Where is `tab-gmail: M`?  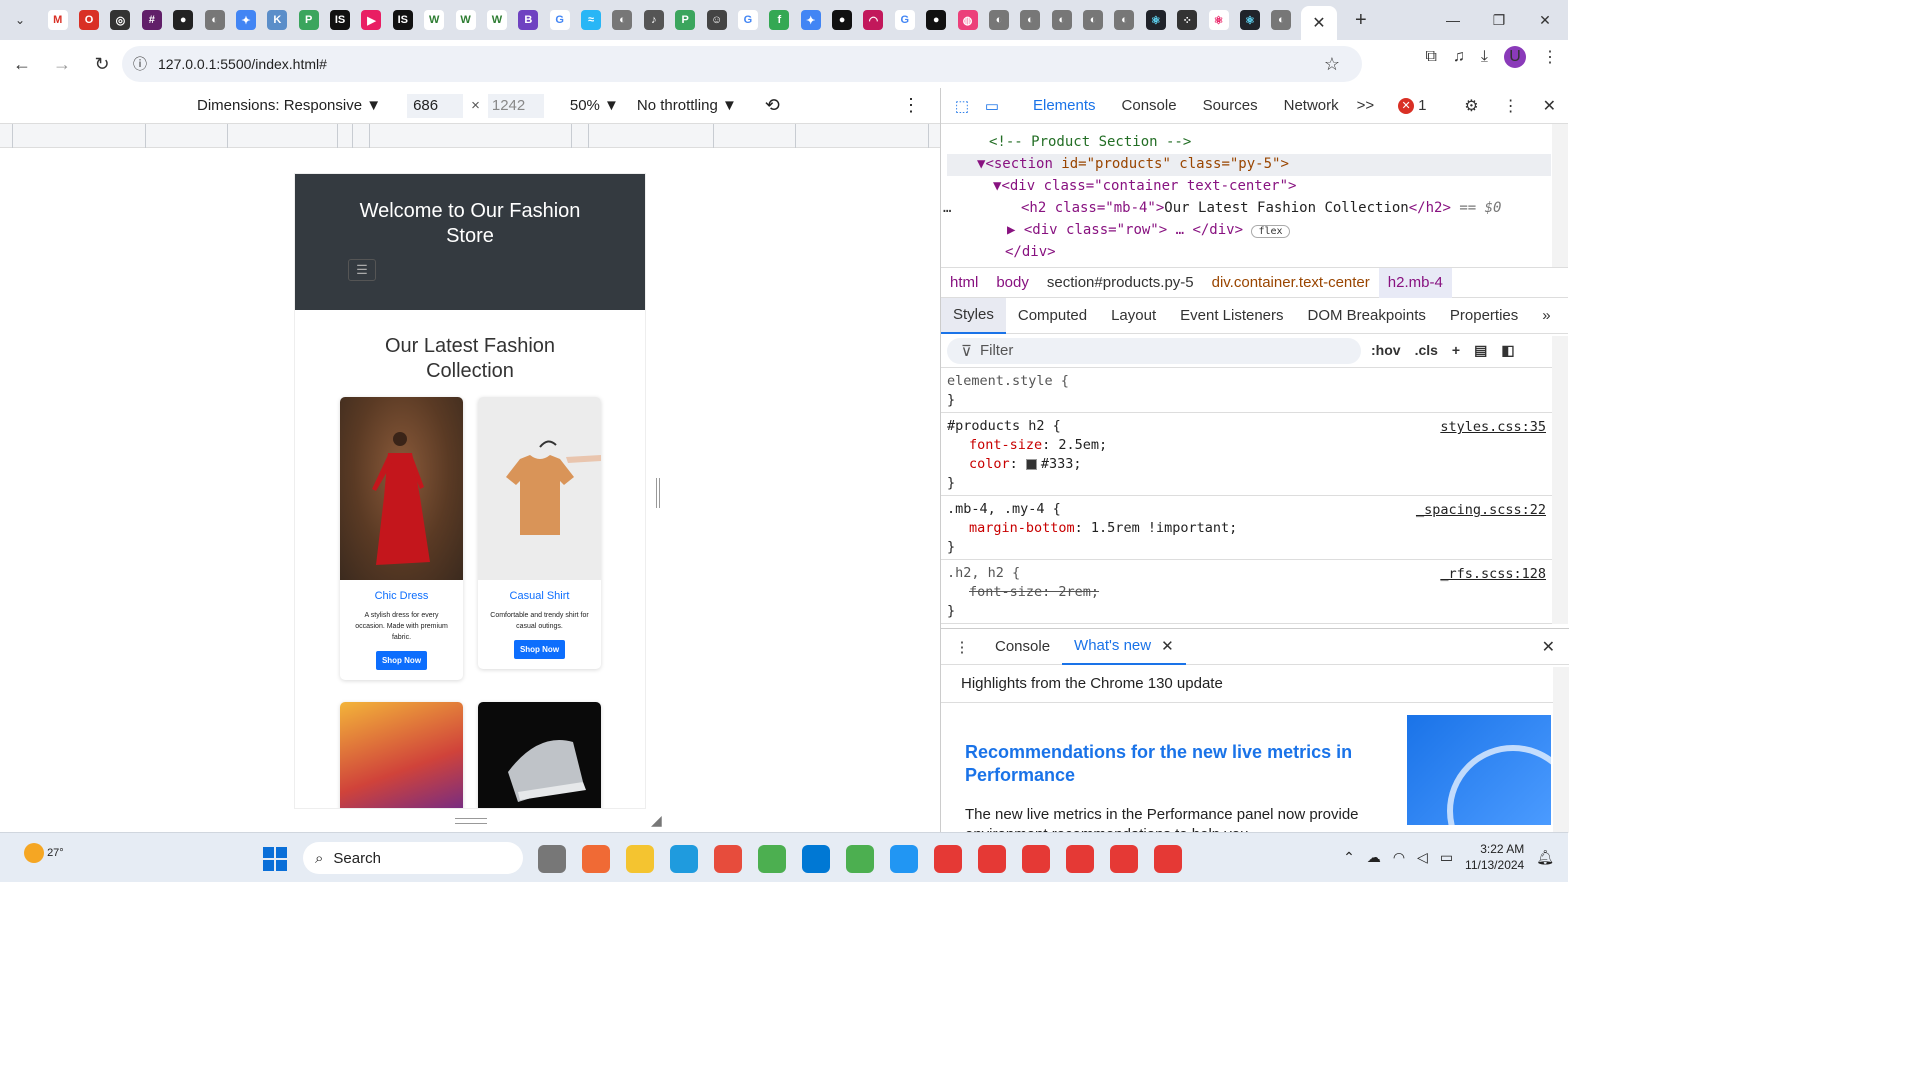
tab-gmail: M is located at coordinates (57, 20).